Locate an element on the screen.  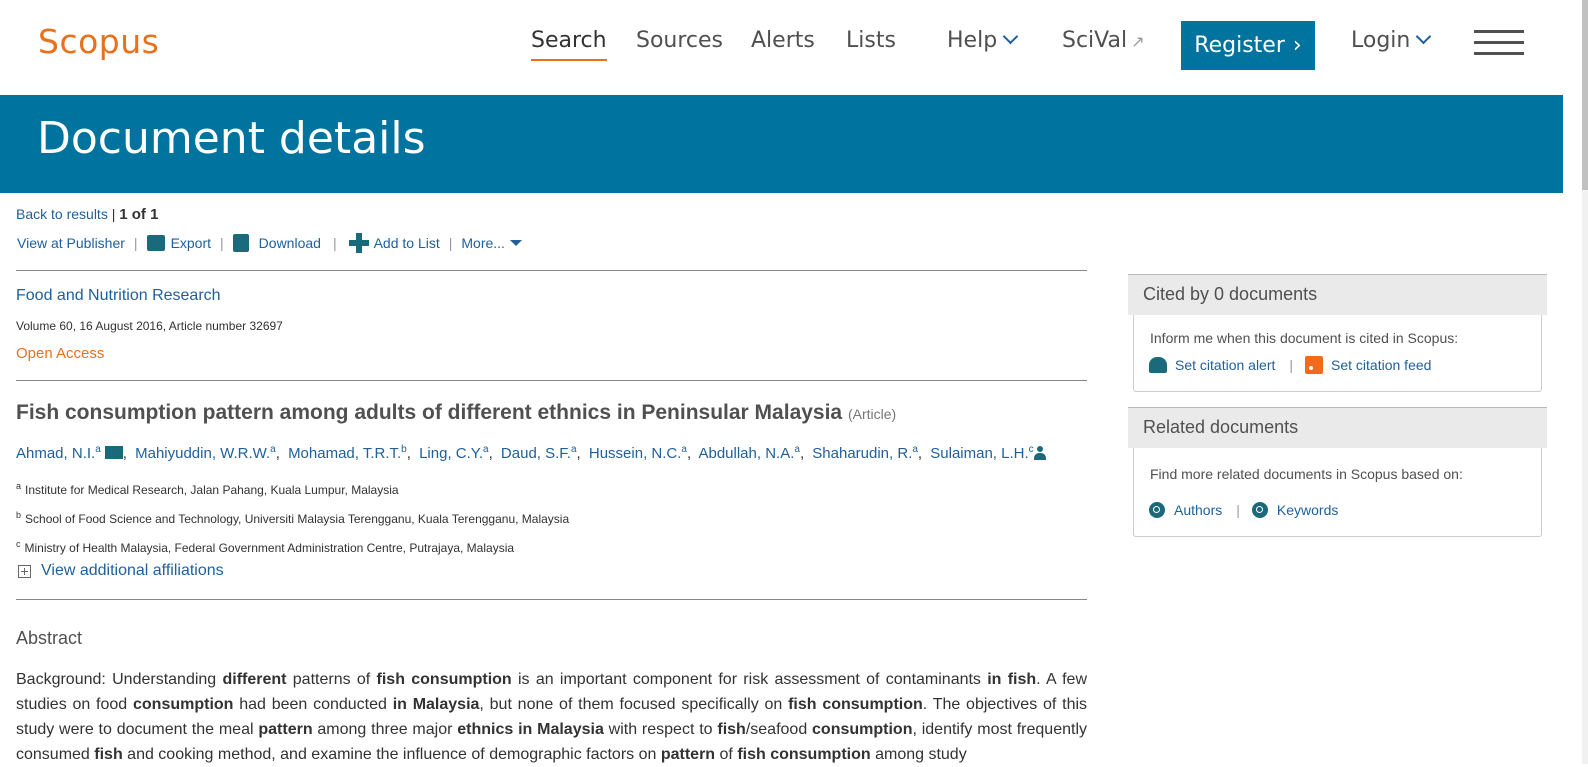
register-button: Register › is located at coordinates (1248, 45).